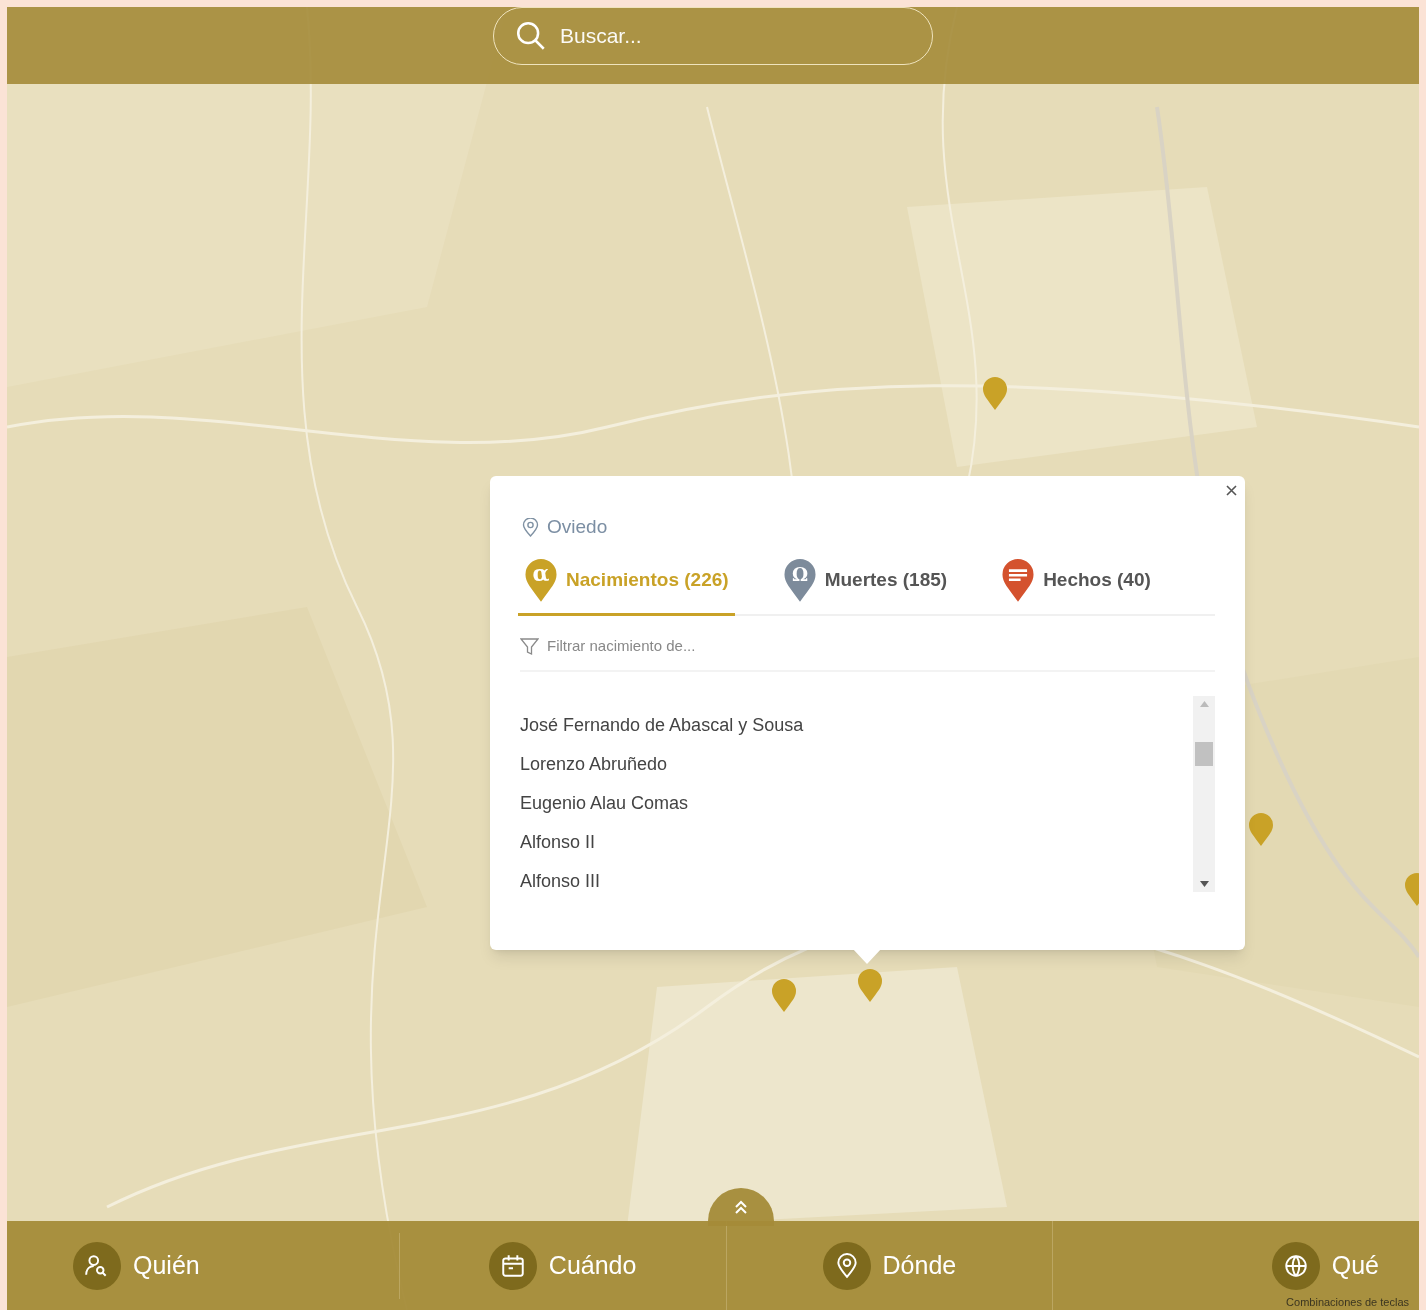 This screenshot has width=1426, height=1310. I want to click on location-pin-icon, so click(530, 527).